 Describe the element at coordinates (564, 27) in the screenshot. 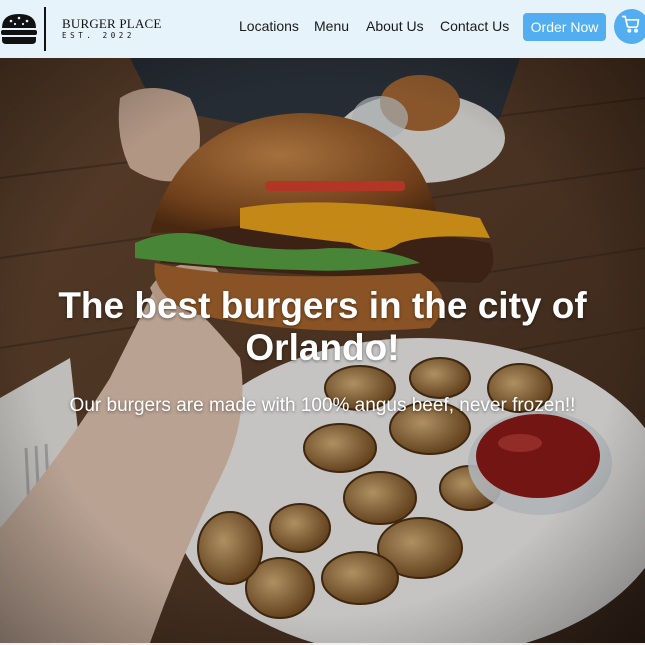

I see `order-now-button: Order Now` at that location.